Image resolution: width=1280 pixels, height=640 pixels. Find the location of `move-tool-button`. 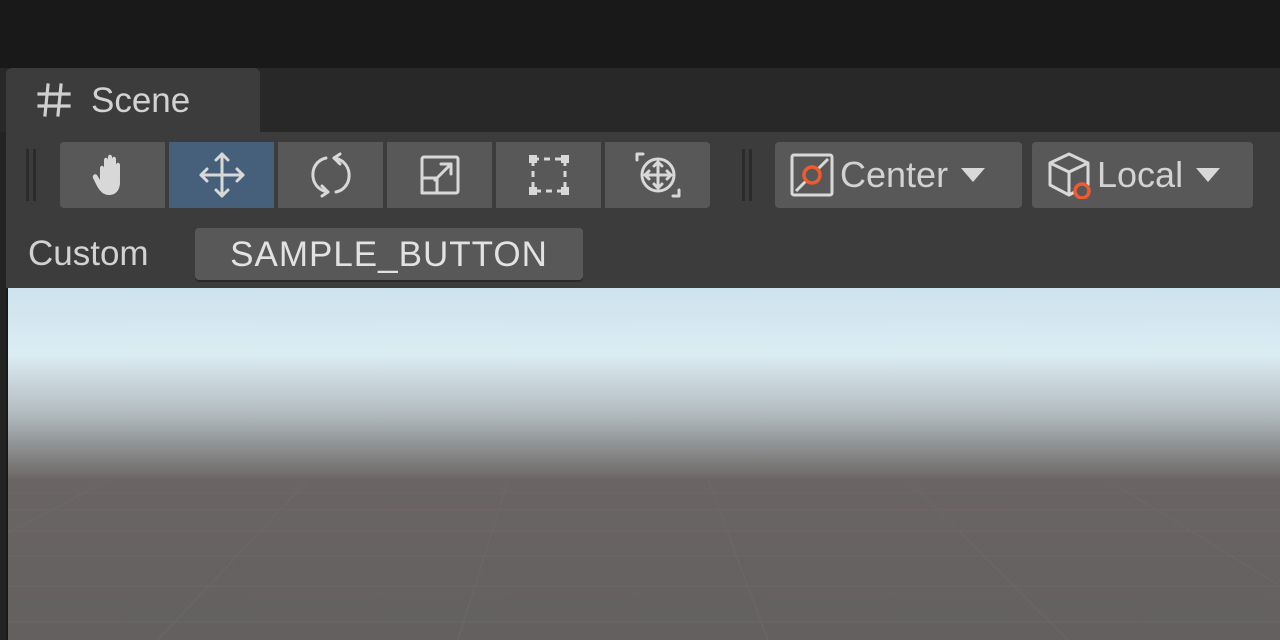

move-tool-button is located at coordinates (221, 175).